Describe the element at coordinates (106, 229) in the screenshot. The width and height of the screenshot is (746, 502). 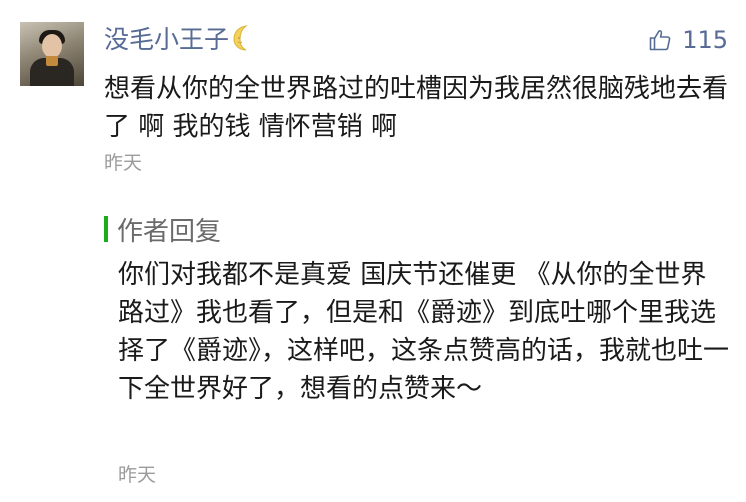
I see `reply-indicator-bar` at that location.